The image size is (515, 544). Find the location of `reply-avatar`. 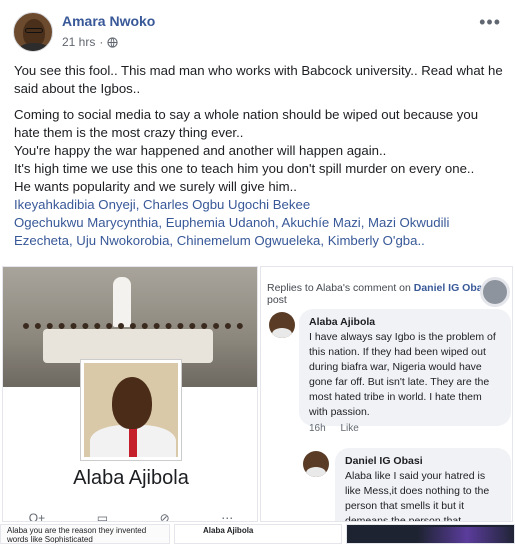

reply-avatar is located at coordinates (316, 464).